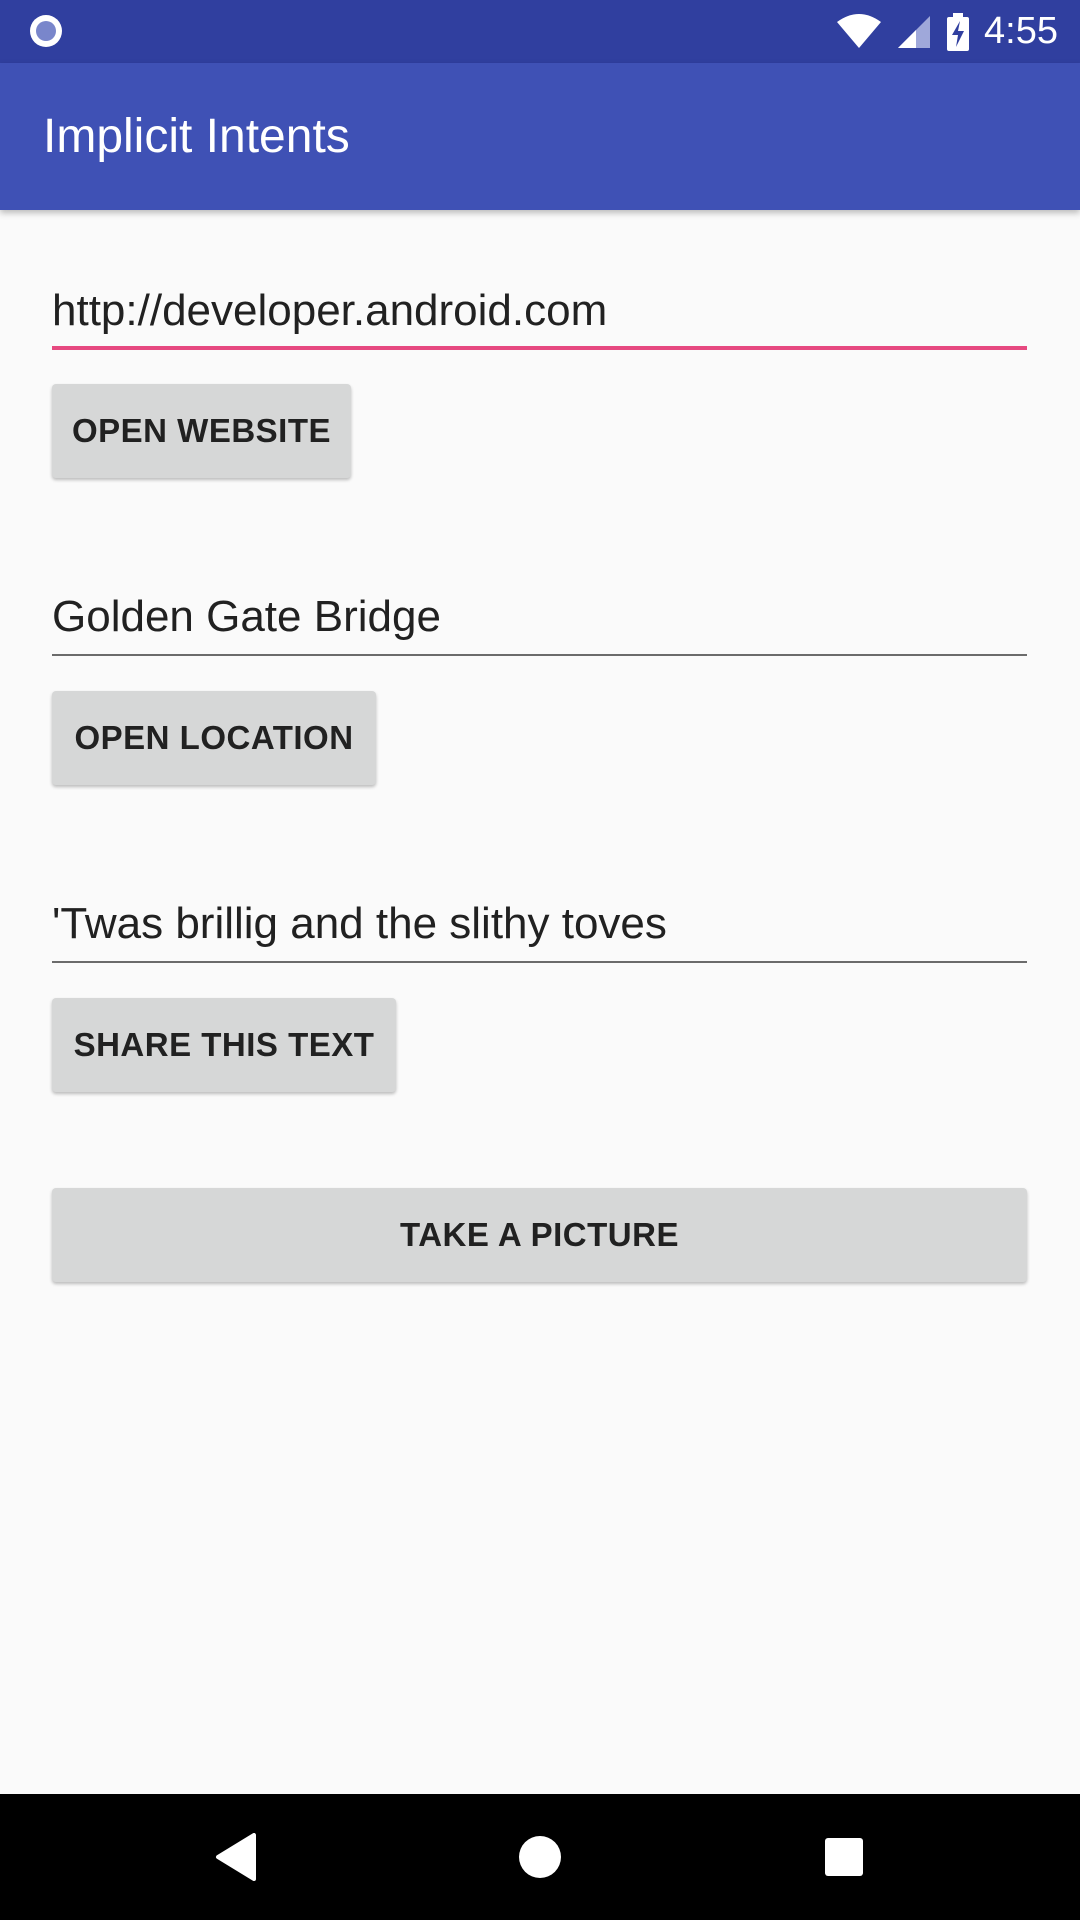 The image size is (1080, 1920). I want to click on website-url-value: http://developer.android.com, so click(330, 310).